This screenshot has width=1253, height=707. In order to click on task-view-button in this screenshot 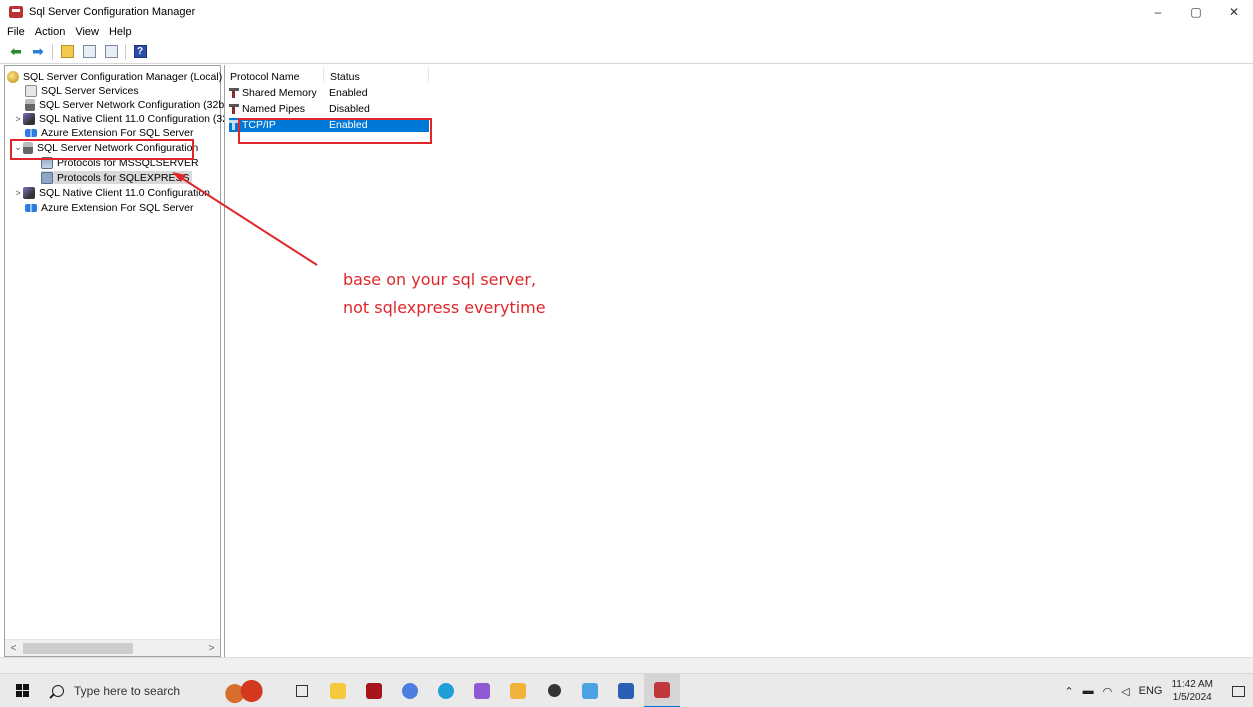, I will do `click(302, 690)`.